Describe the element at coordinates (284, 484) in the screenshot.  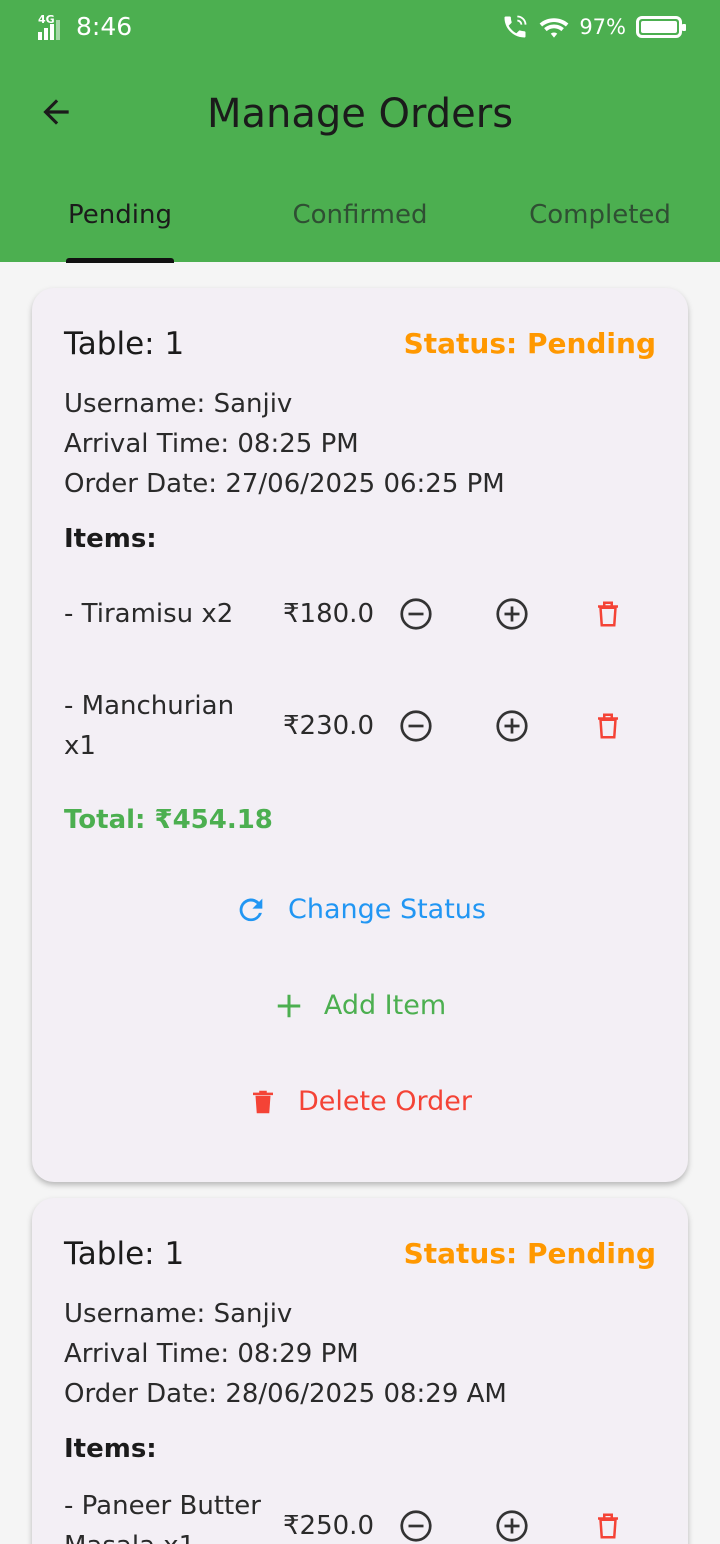
I see `order-date: Order Date: 27/06/2025 06:25 PM` at that location.